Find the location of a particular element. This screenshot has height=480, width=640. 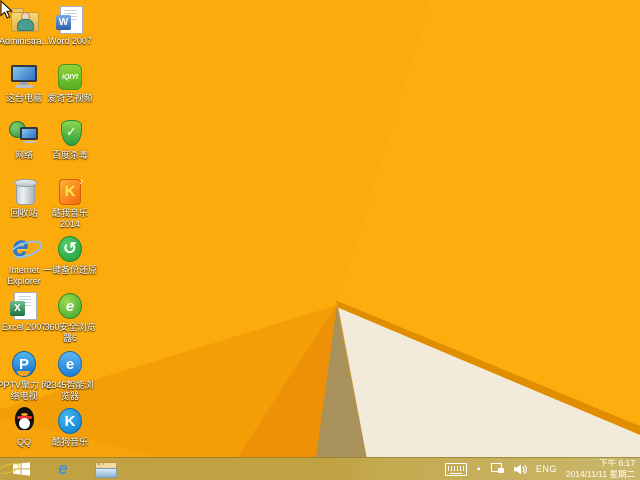

icon-label: 酷我音乐 2014 is located at coordinates (69, 218).